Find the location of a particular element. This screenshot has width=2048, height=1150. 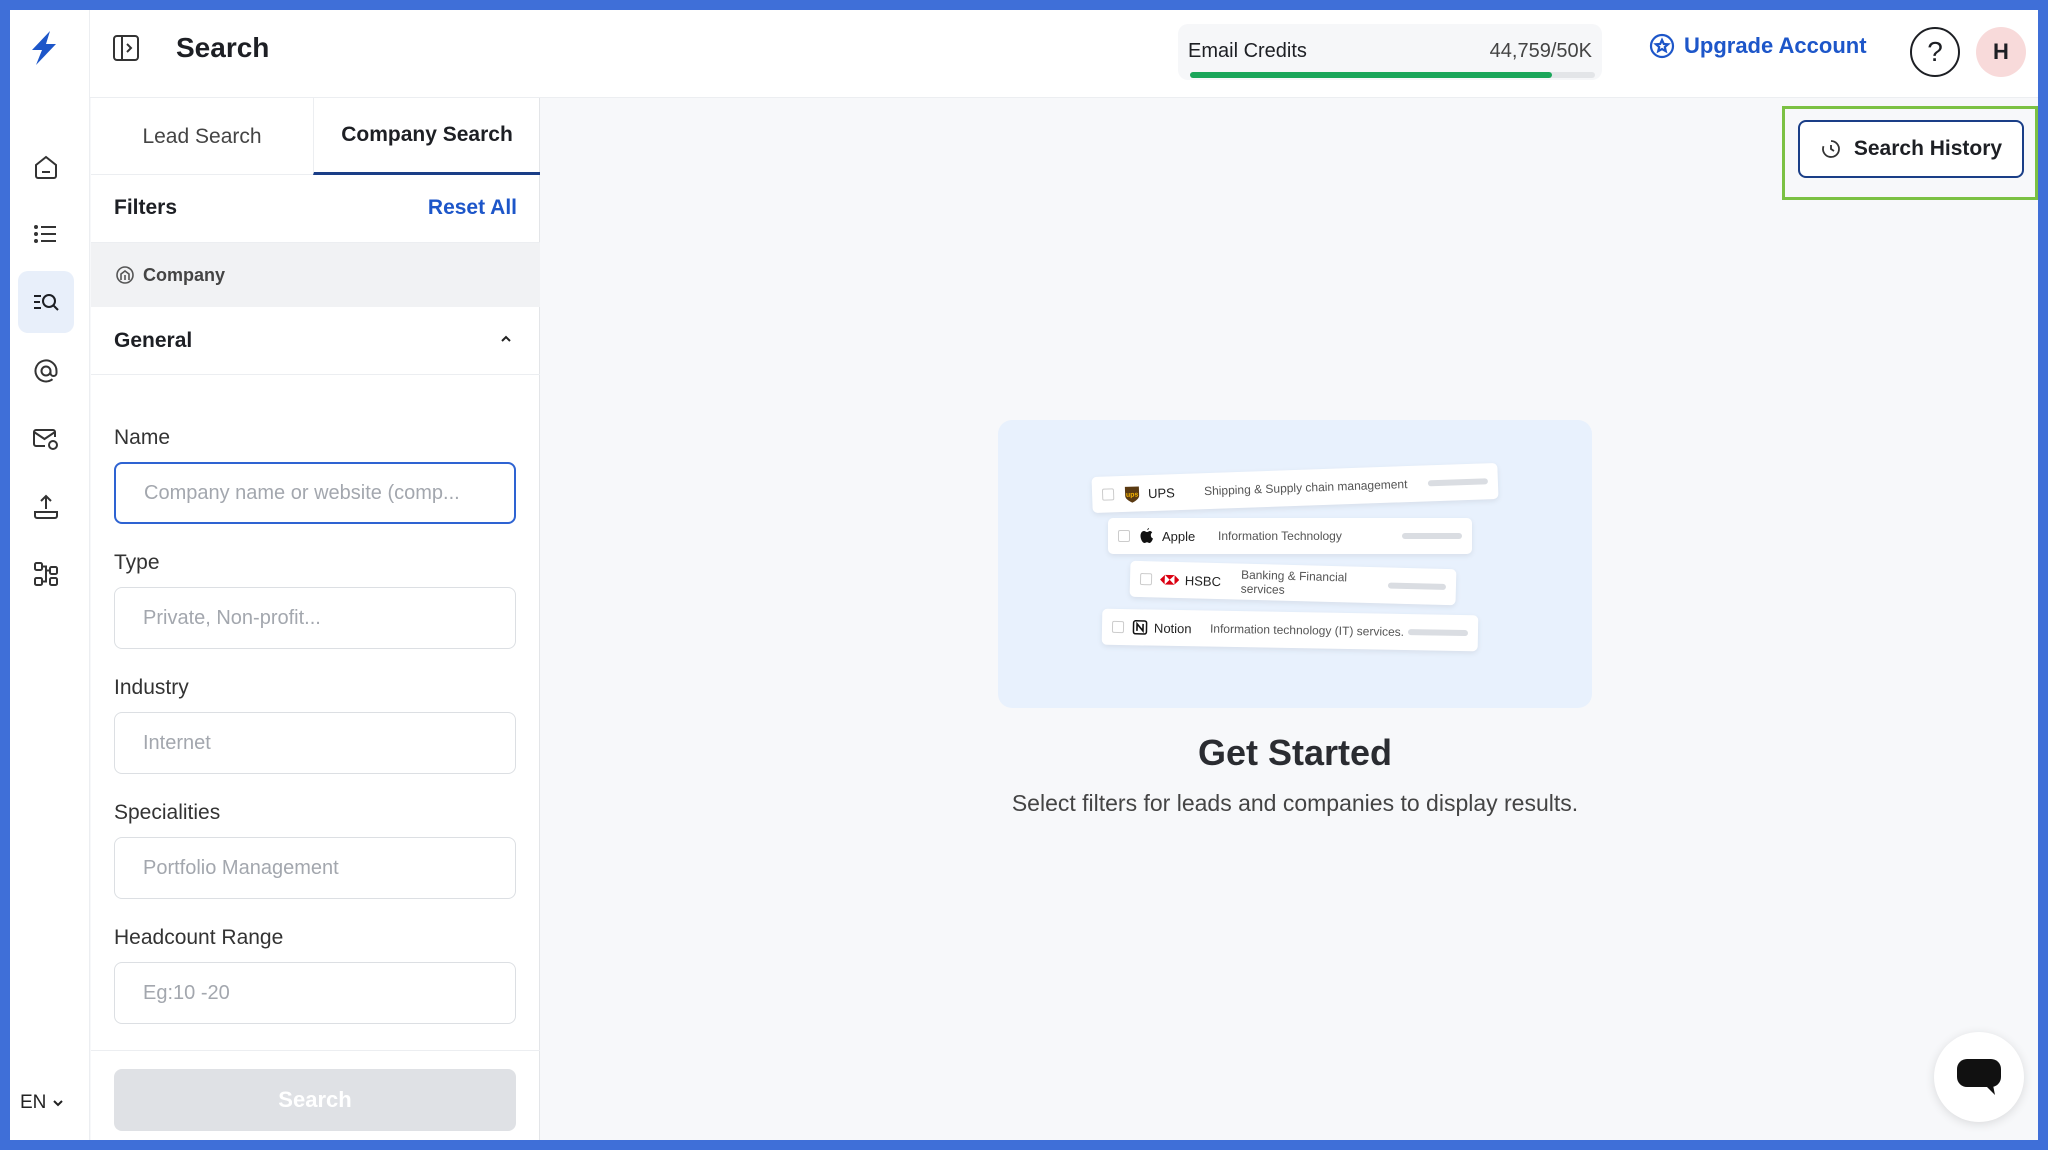

industry-input is located at coordinates (315, 743).